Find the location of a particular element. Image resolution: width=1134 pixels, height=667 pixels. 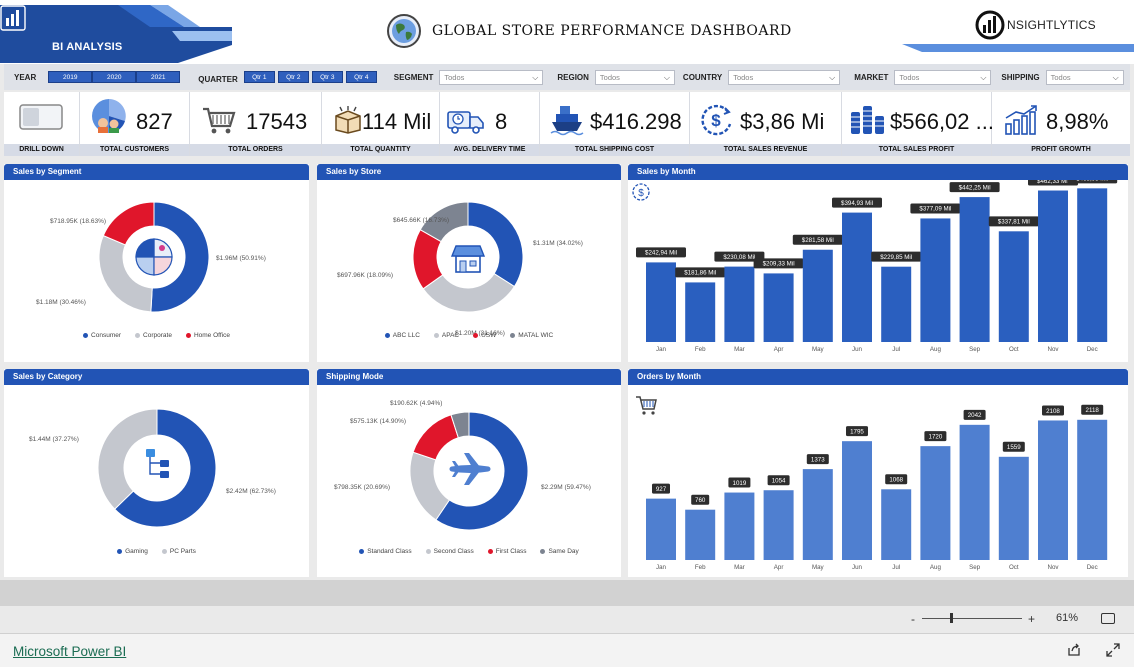

x-tick-label: Oct is located at coordinates (1014, 567).